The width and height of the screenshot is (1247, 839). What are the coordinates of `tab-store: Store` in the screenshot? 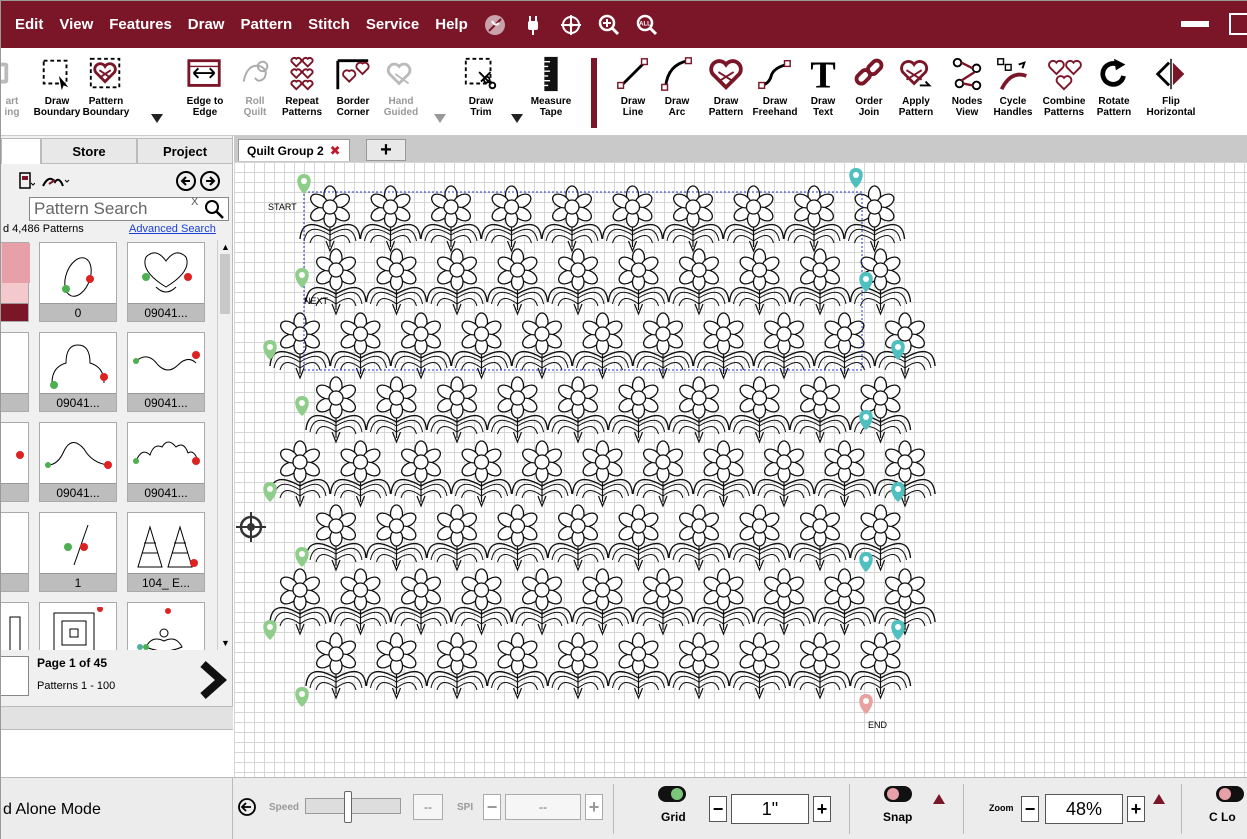 It's located at (89, 151).